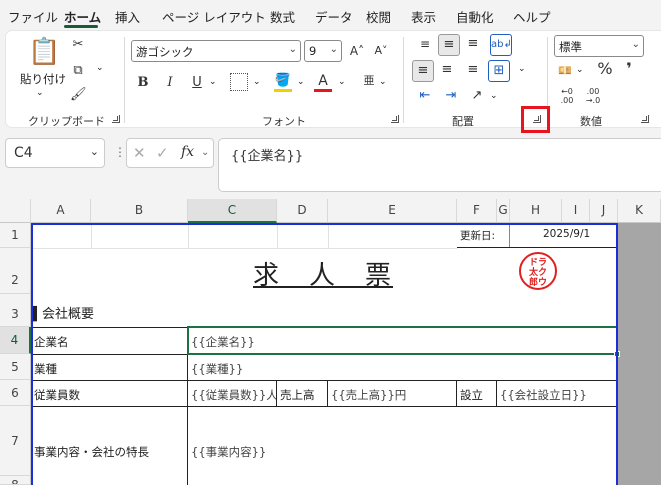 This screenshot has height=485, width=661. What do you see at coordinates (214, 16) in the screenshot?
I see `tab-page-layout: ページ レイアウト` at bounding box center [214, 16].